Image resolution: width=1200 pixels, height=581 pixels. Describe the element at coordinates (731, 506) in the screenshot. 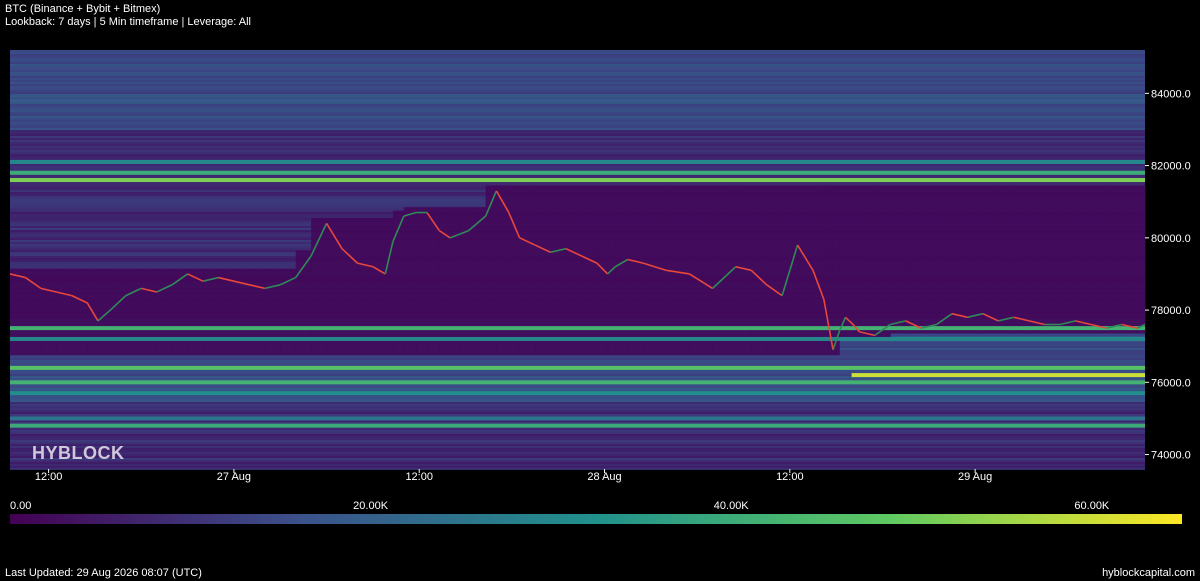

I see `colorbar-tick-label: 40.00K` at that location.